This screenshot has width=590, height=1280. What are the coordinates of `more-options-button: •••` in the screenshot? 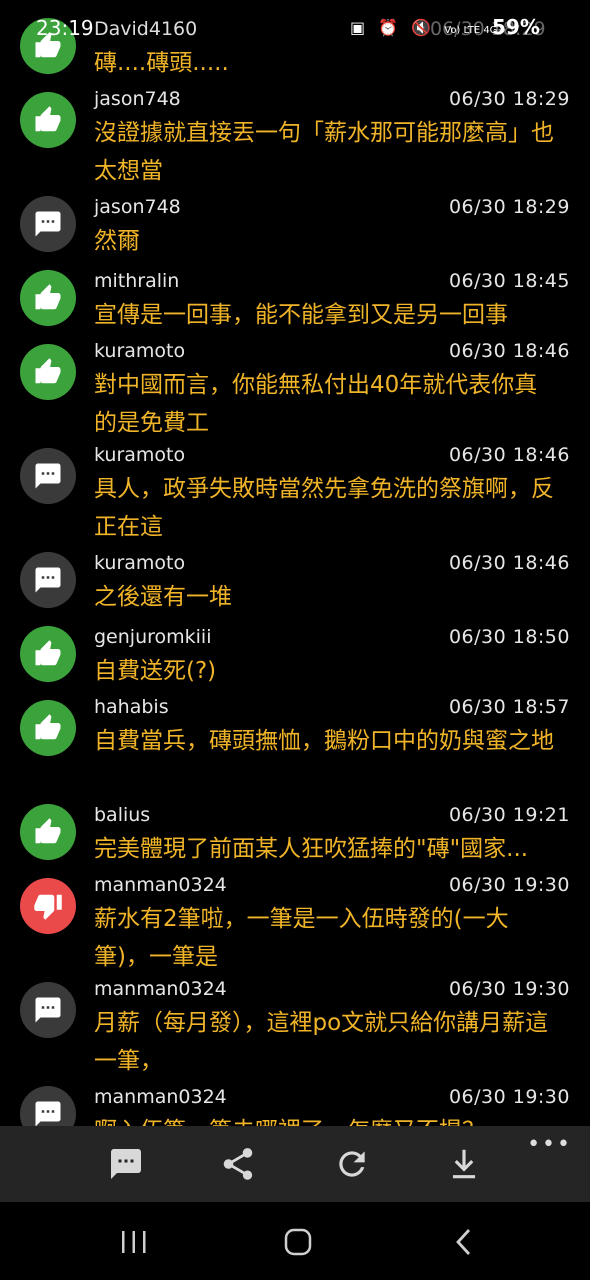 It's located at (549, 1144).